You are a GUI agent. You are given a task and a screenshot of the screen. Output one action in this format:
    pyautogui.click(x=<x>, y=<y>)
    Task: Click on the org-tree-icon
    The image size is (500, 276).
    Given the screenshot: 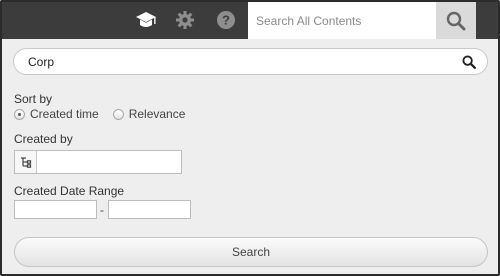 What is the action you would take?
    pyautogui.click(x=25, y=162)
    